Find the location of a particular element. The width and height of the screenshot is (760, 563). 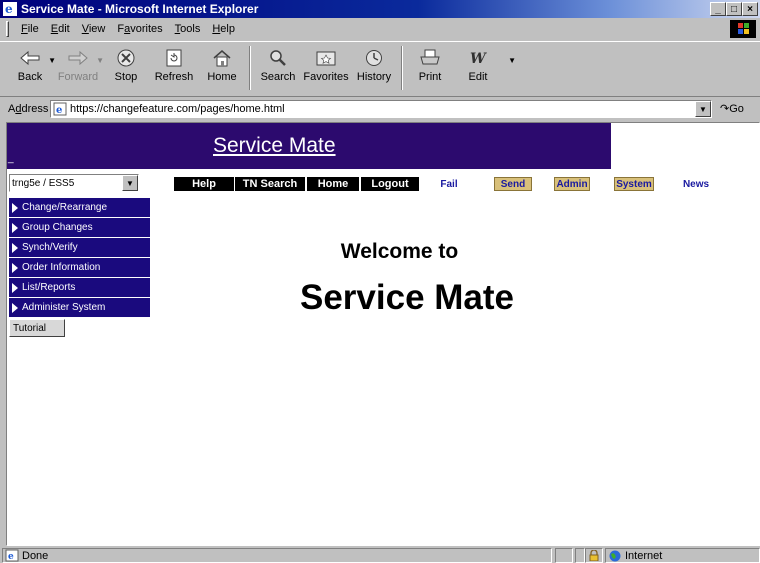

globe-icon is located at coordinates (615, 555).